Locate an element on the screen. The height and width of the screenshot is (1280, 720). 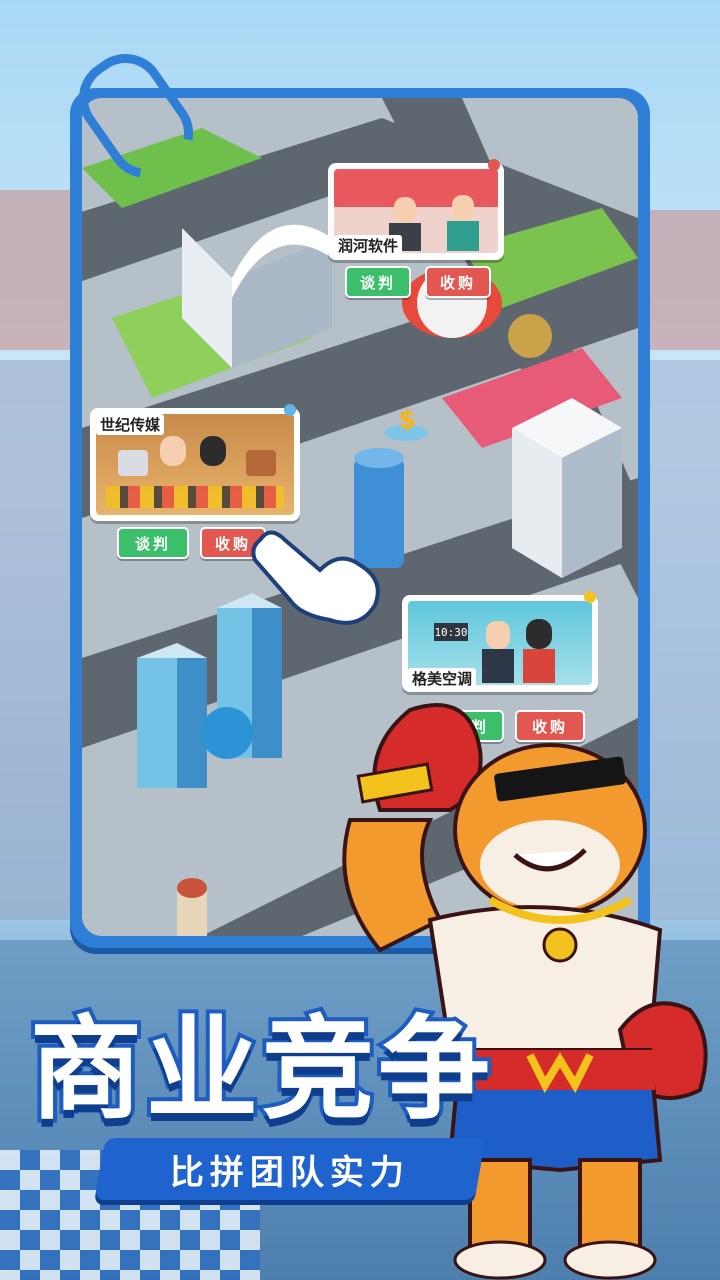
acquire-button: 收购 is located at coordinates (458, 282).